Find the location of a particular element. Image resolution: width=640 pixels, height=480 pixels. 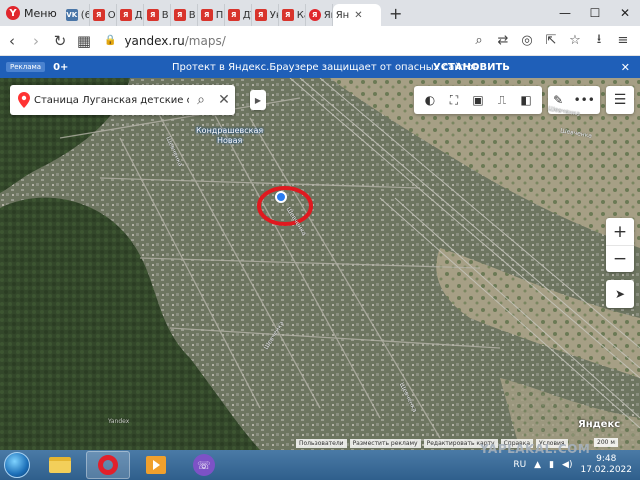

place-label: Кондрашевская Новая is located at coordinates (229, 136).